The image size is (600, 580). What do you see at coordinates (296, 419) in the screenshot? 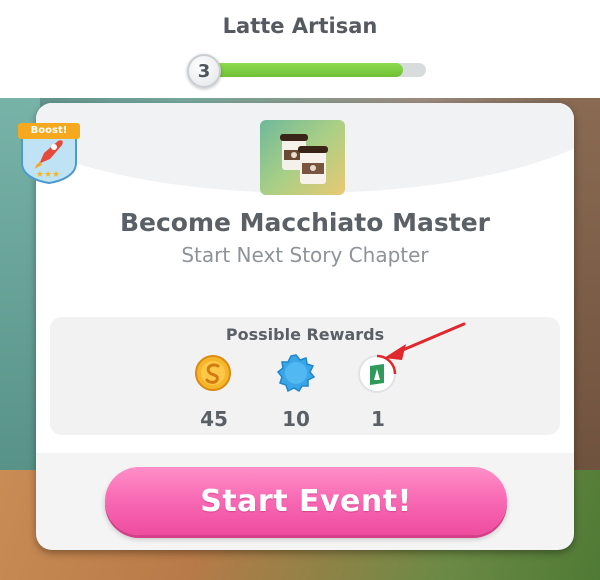
I see `reward-xp-value: 10` at bounding box center [296, 419].